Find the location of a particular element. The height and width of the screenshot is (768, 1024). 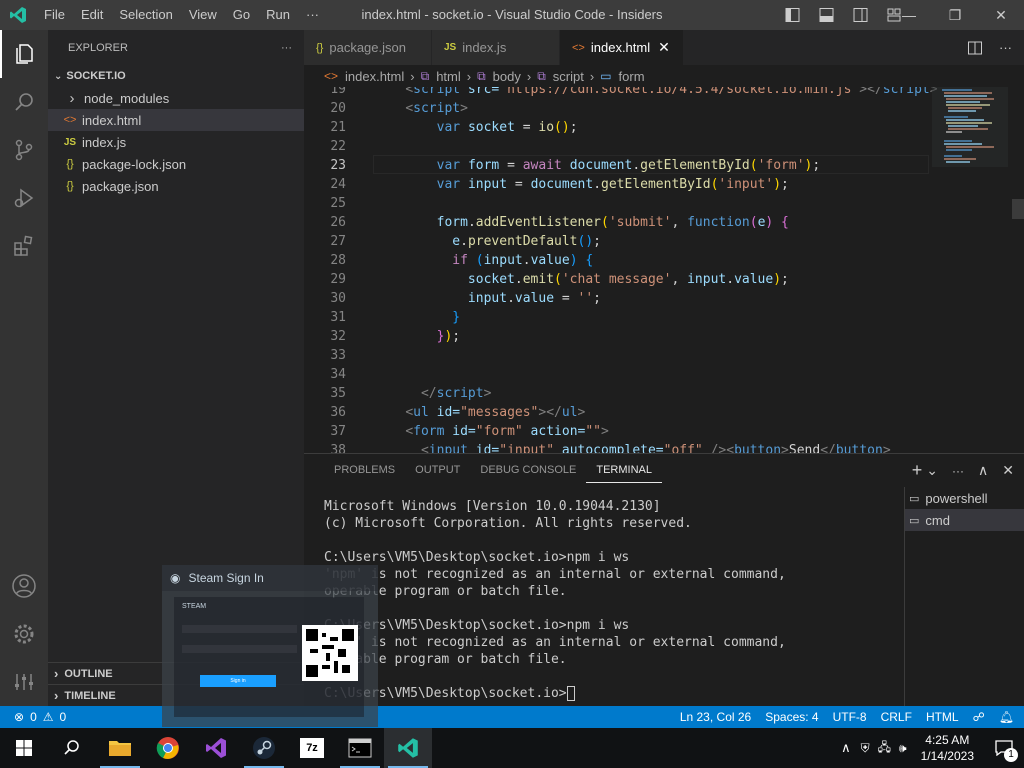

breadcrumb-item: body is located at coordinates (507, 76).